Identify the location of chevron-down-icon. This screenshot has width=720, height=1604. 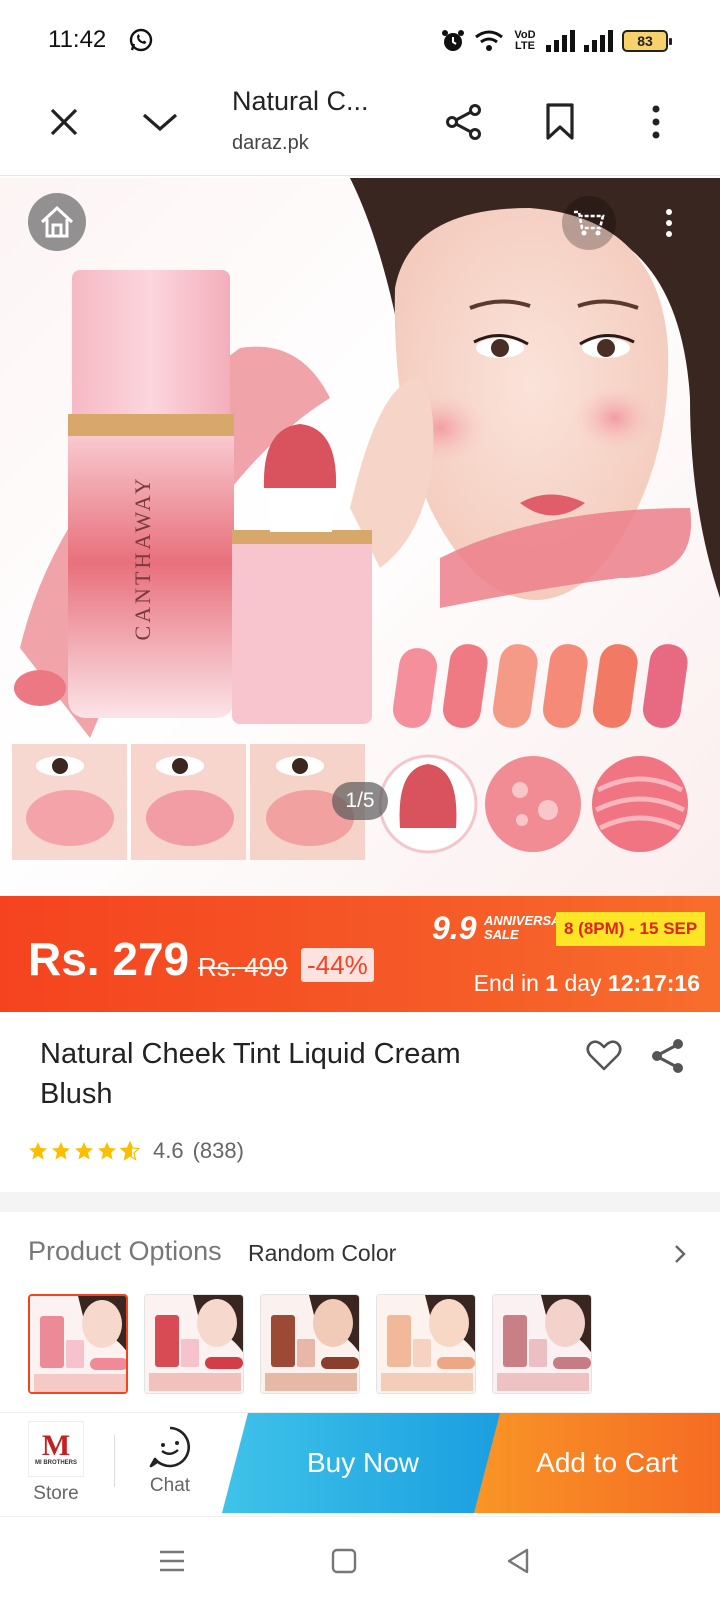
(160, 122).